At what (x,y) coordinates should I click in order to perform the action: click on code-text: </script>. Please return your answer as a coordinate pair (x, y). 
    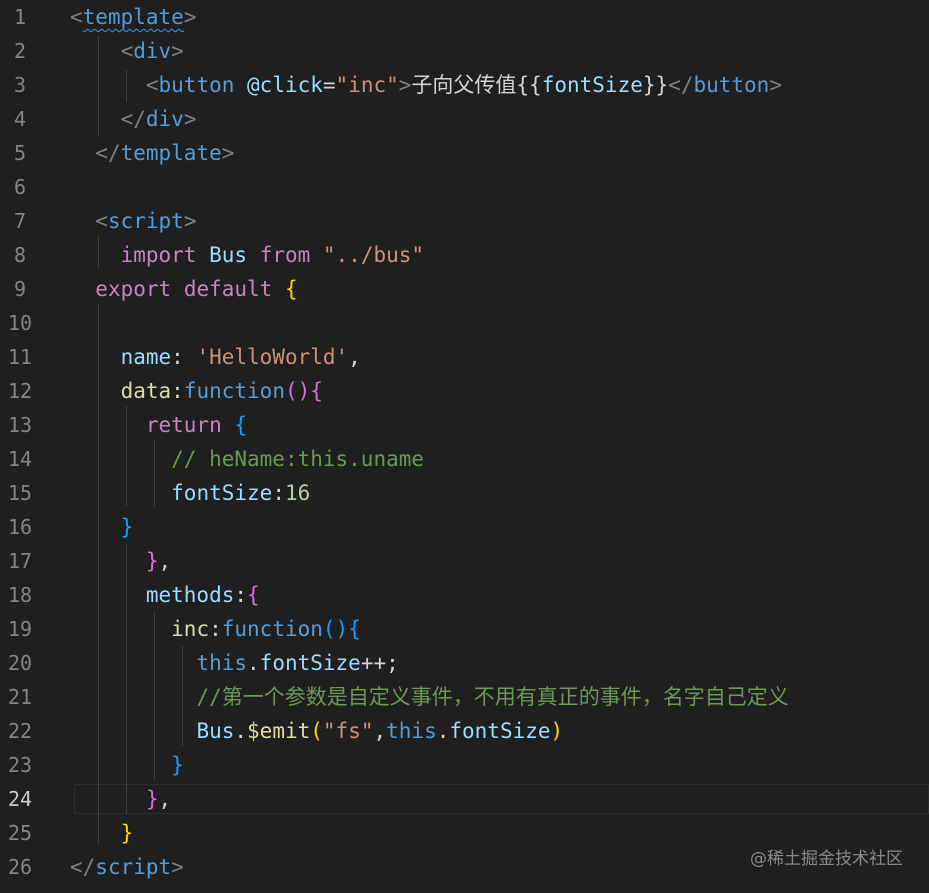
    Looking at the image, I should click on (127, 867).